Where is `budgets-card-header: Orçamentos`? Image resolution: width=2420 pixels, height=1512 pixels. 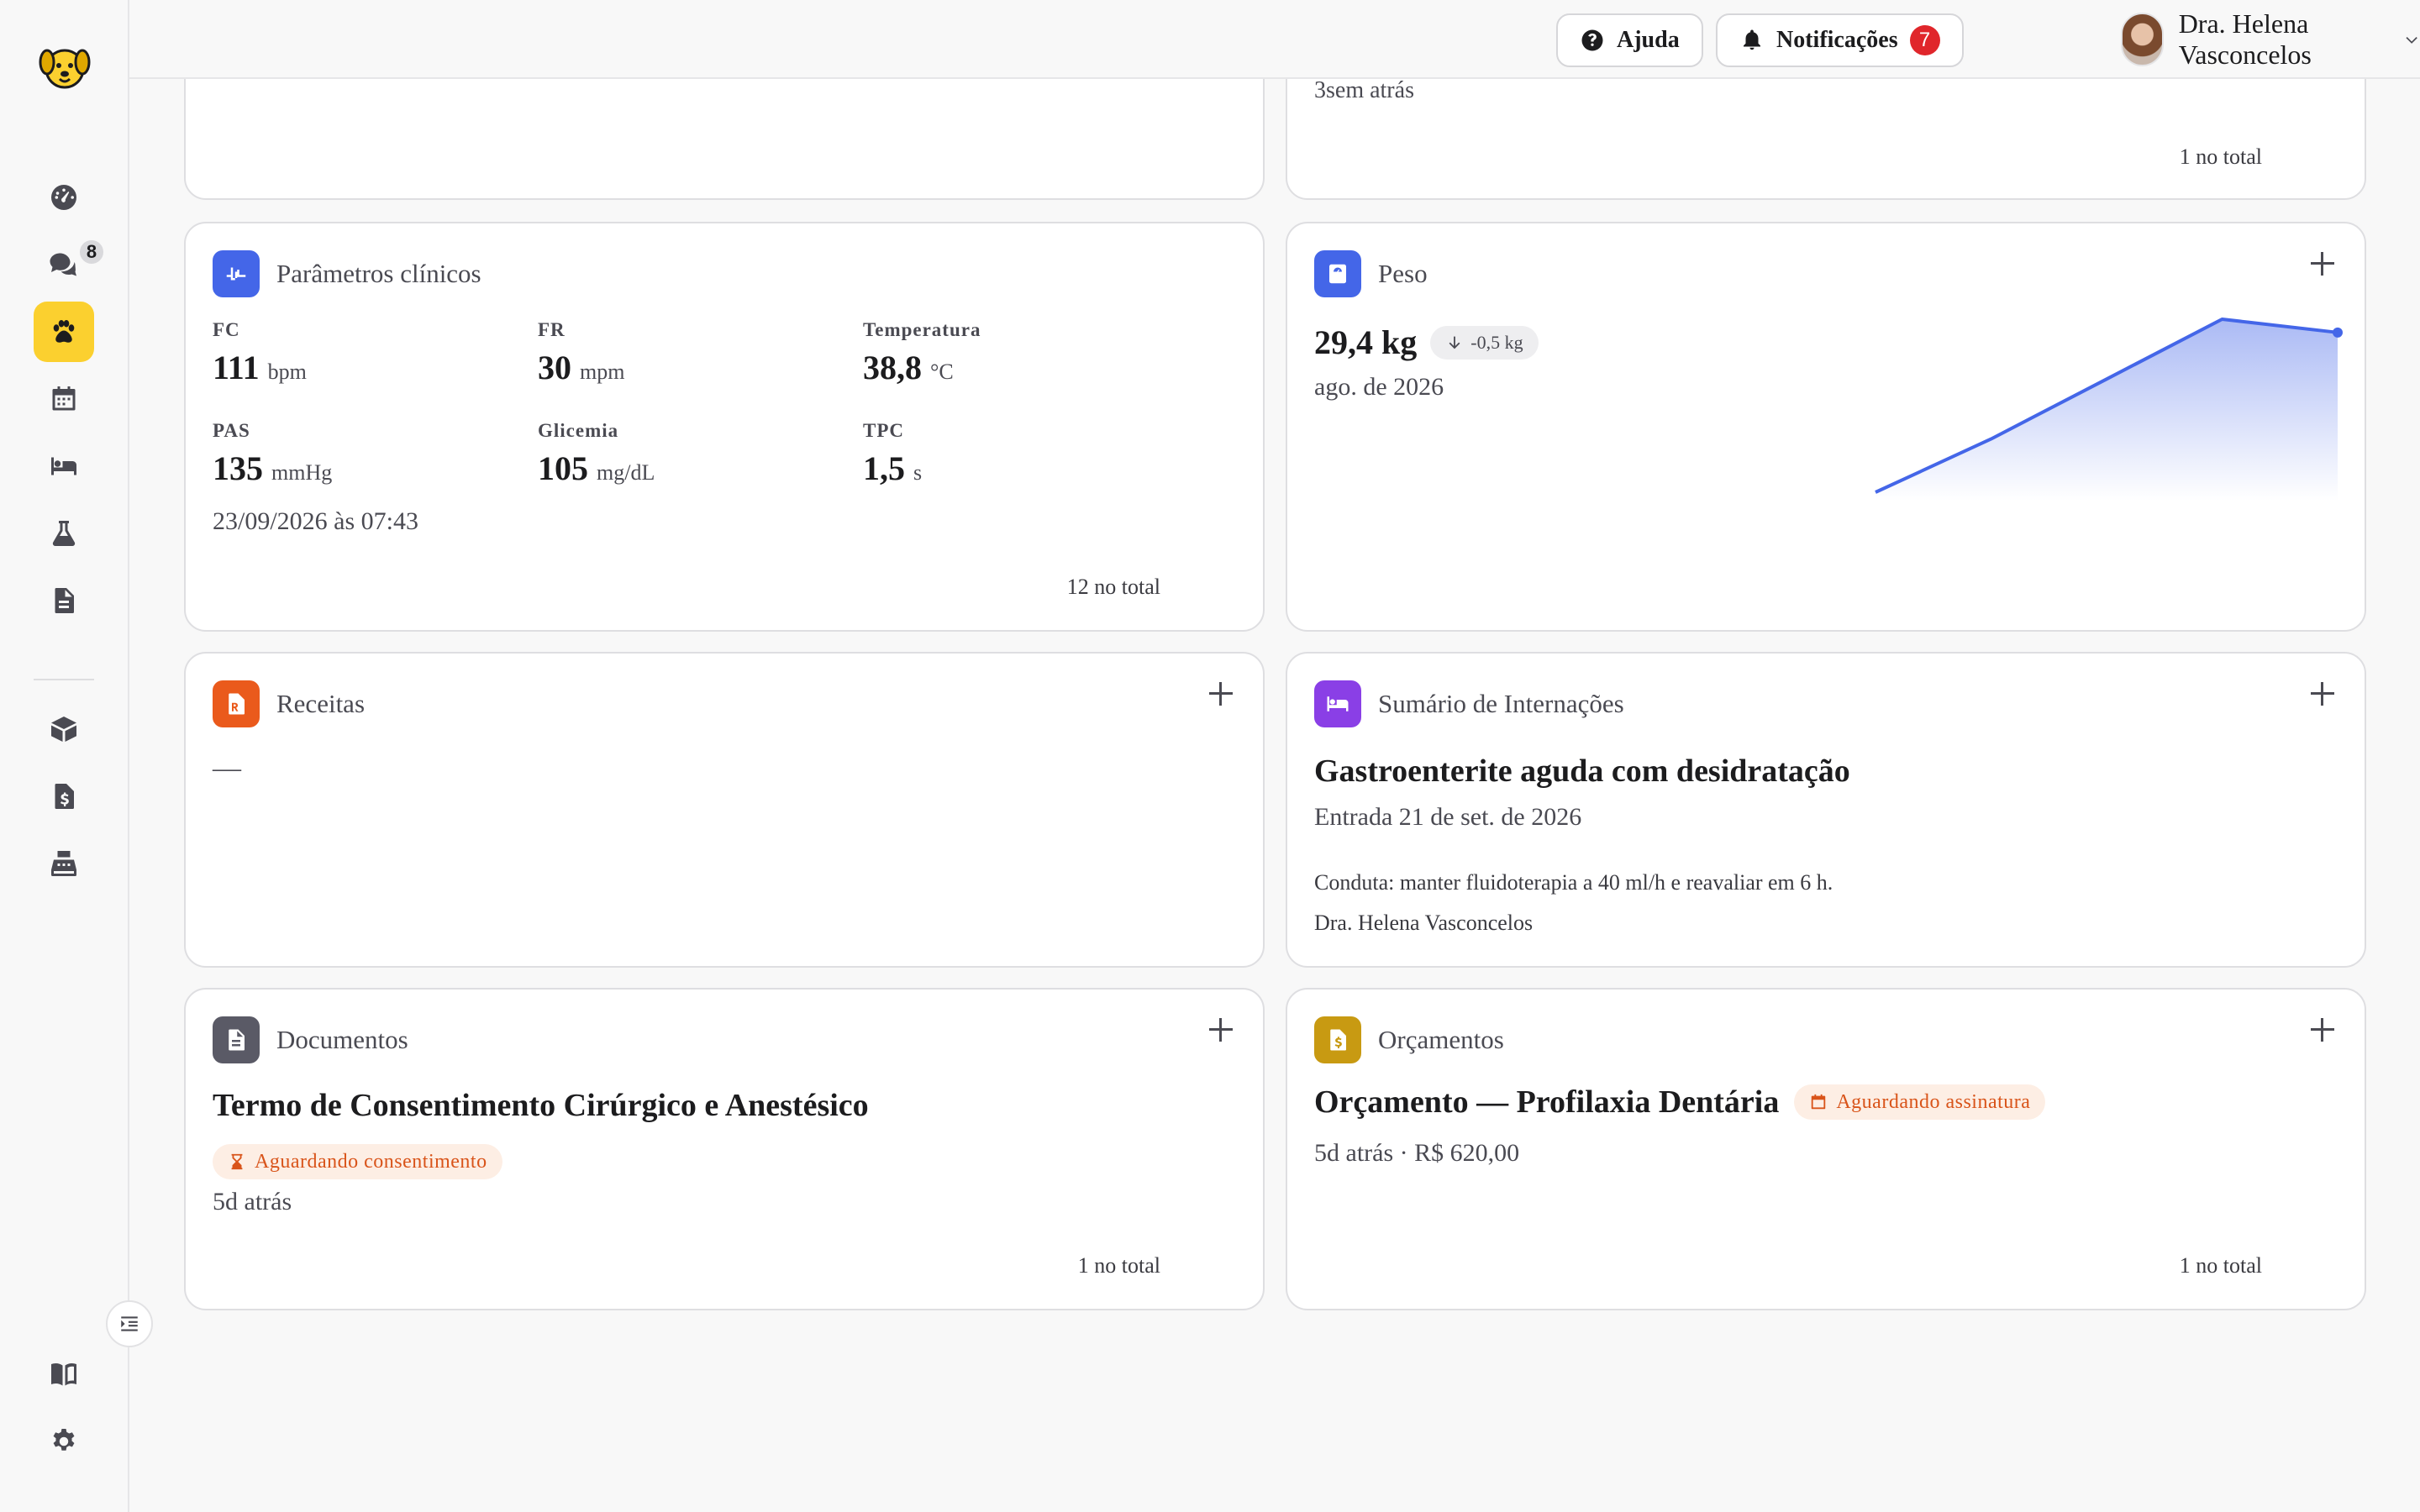 budgets-card-header: Orçamentos is located at coordinates (1409, 1039).